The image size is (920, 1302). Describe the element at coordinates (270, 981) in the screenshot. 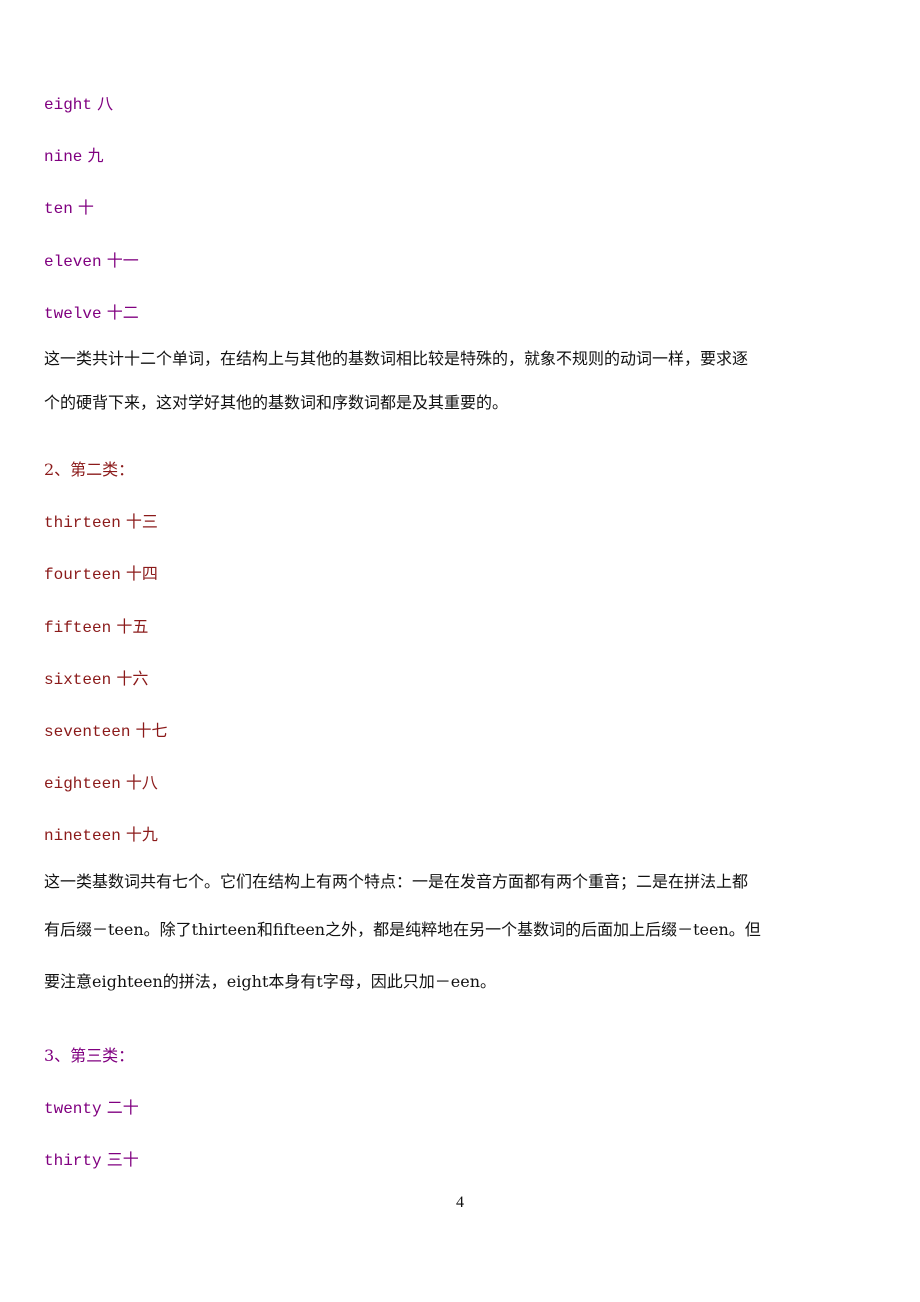

I see `note-line: 要注意eighteen的拼法，eight本身有t字母，因此只加－een。` at that location.